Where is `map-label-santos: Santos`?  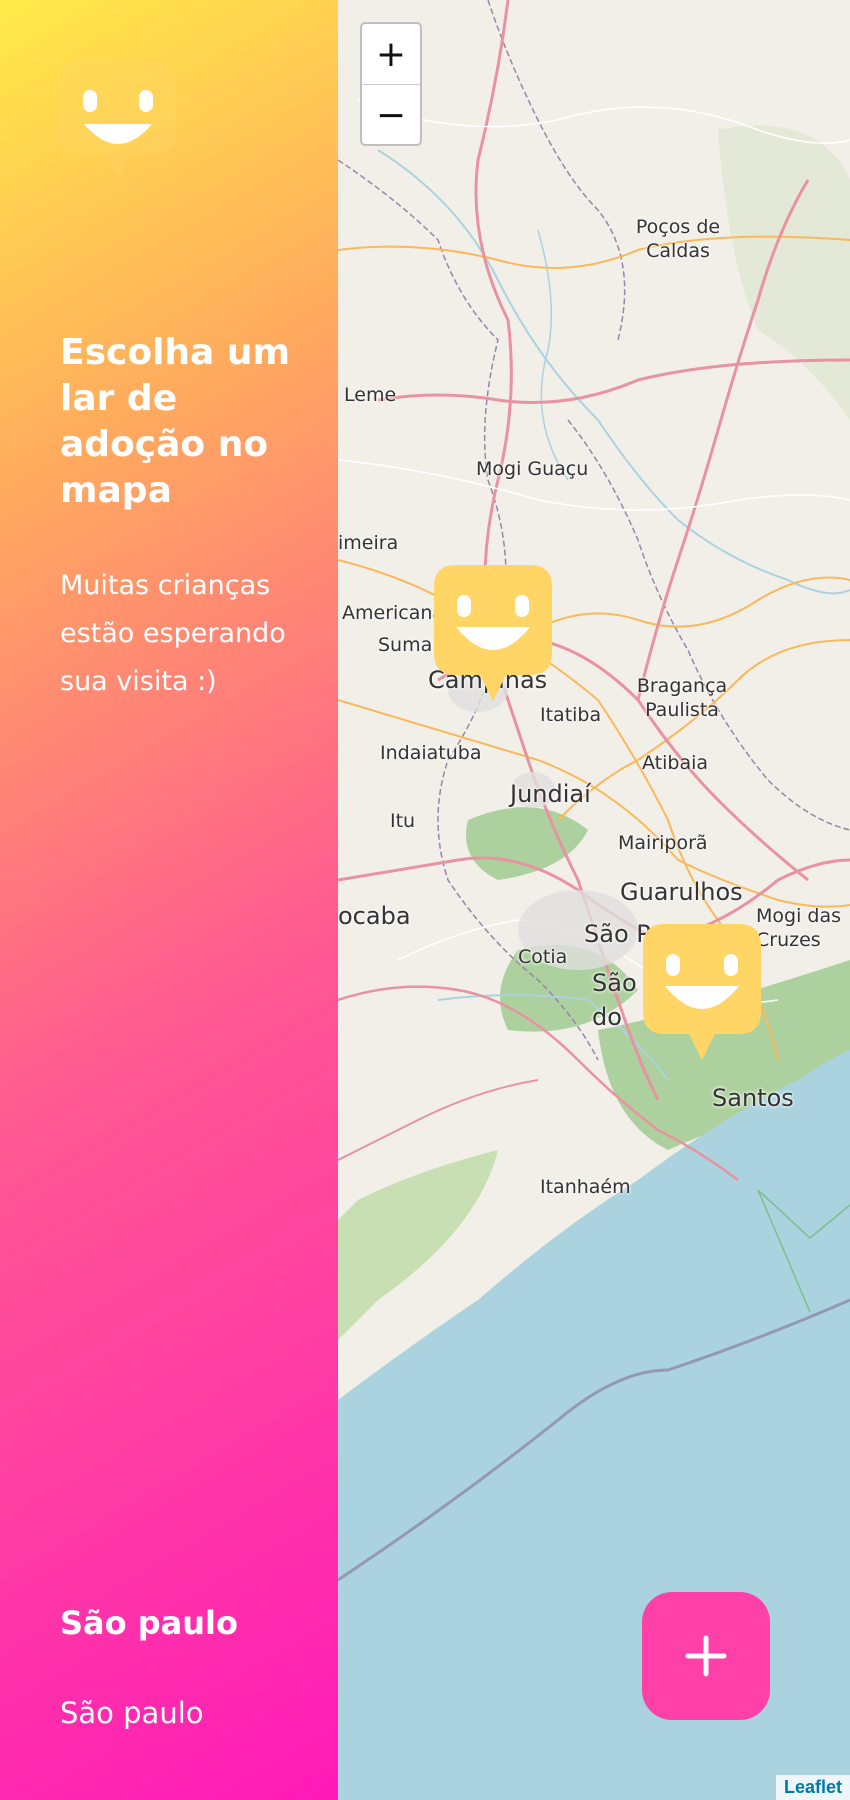 map-label-santos: Santos is located at coordinates (753, 1098).